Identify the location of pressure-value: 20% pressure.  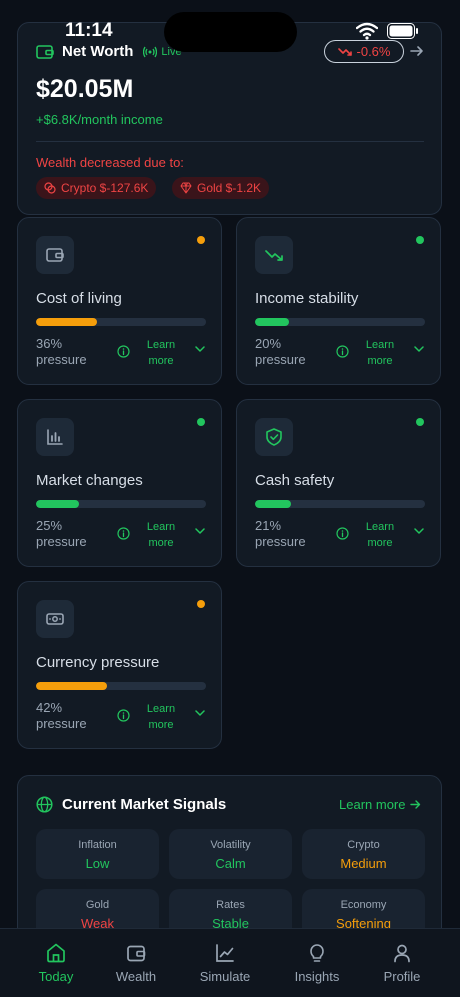
(280, 351).